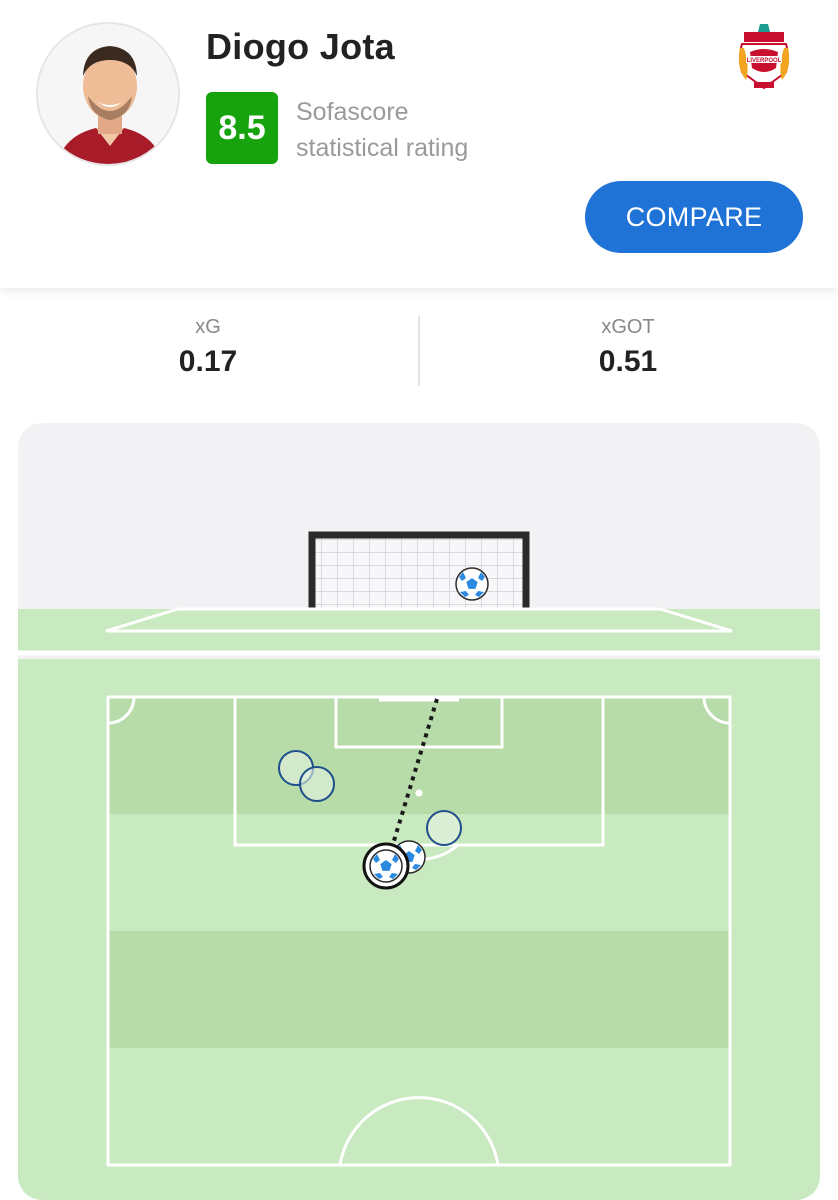 This screenshot has width=838, height=1200. What do you see at coordinates (419, 570) in the screenshot?
I see `goal-frame` at bounding box center [419, 570].